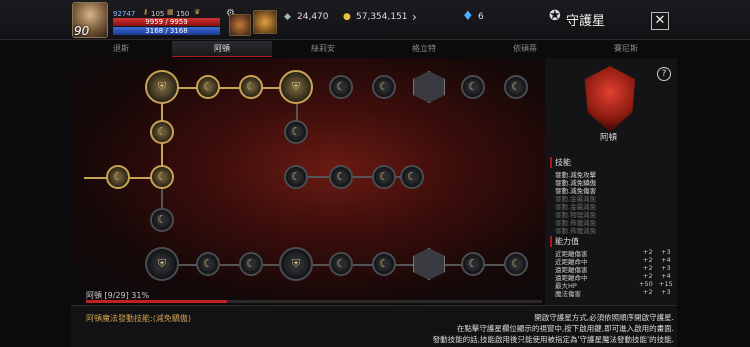  What do you see at coordinates (424, 49) in the screenshot?
I see `tab-3: 格立特` at bounding box center [424, 49].